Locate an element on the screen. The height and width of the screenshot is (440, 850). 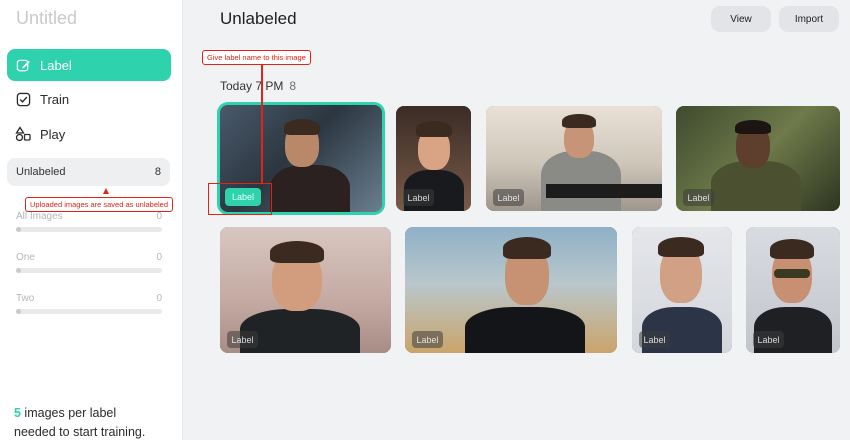
hint-number: 5 is located at coordinates (17, 413).